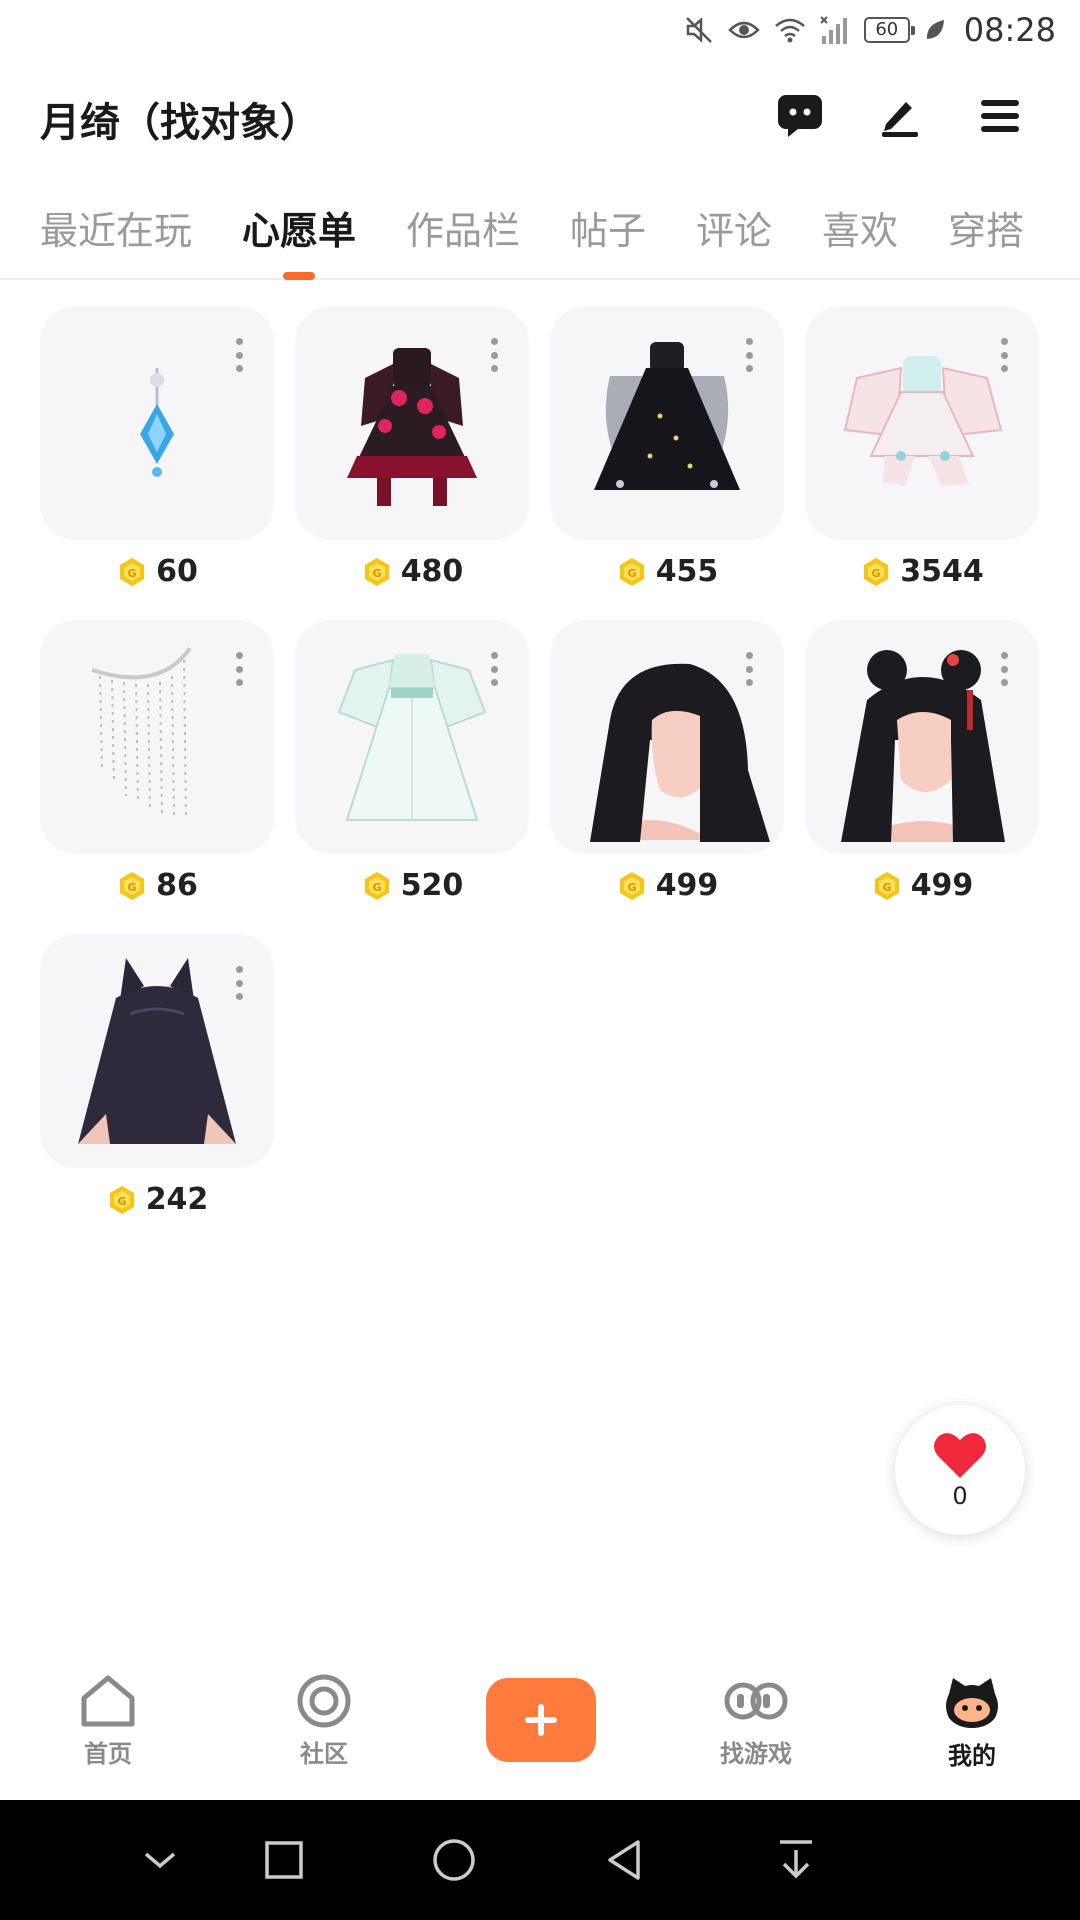 Image resolution: width=1080 pixels, height=1920 pixels. I want to click on nav-profile: 我的, so click(972, 1722).